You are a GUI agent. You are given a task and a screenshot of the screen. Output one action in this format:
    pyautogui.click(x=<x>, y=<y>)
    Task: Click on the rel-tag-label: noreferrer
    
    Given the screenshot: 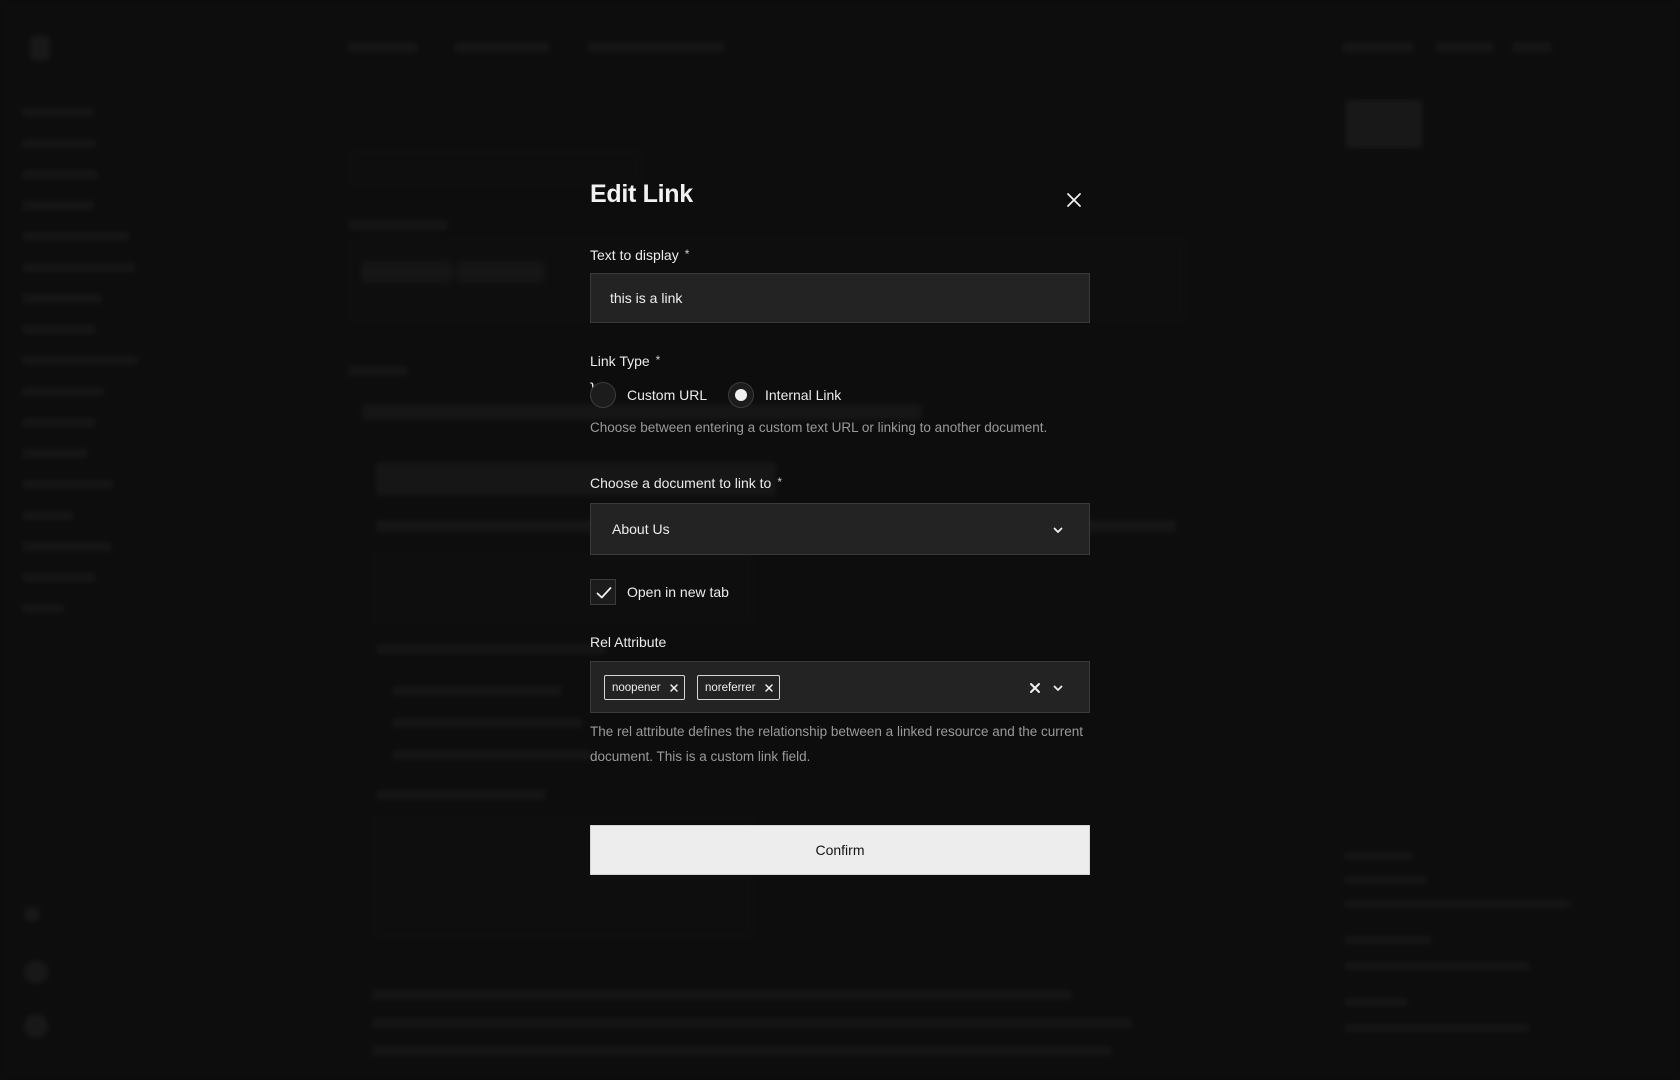 What is the action you would take?
    pyautogui.click(x=730, y=687)
    